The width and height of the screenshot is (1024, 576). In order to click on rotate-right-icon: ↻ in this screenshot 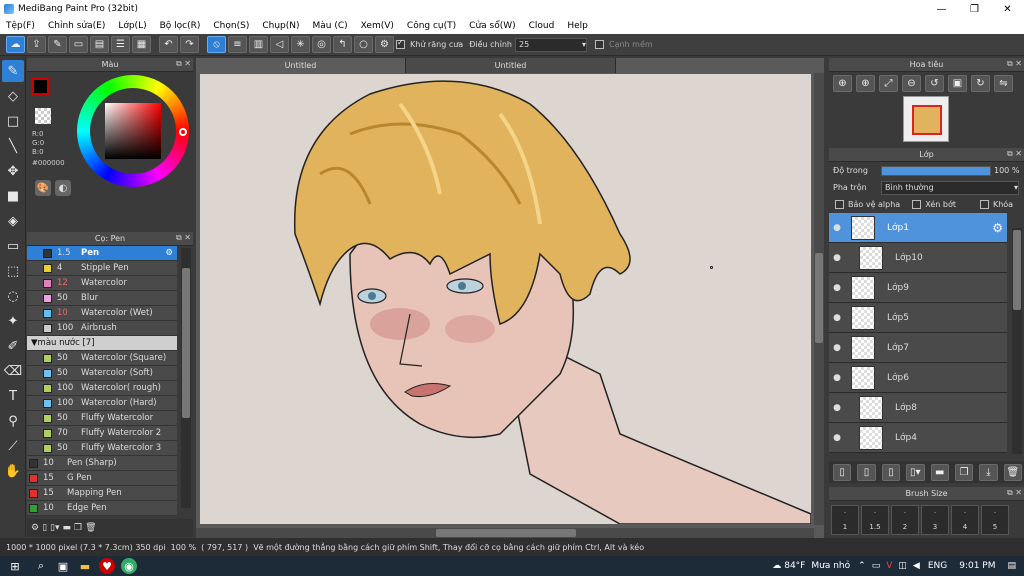, I will do `click(980, 83)`.